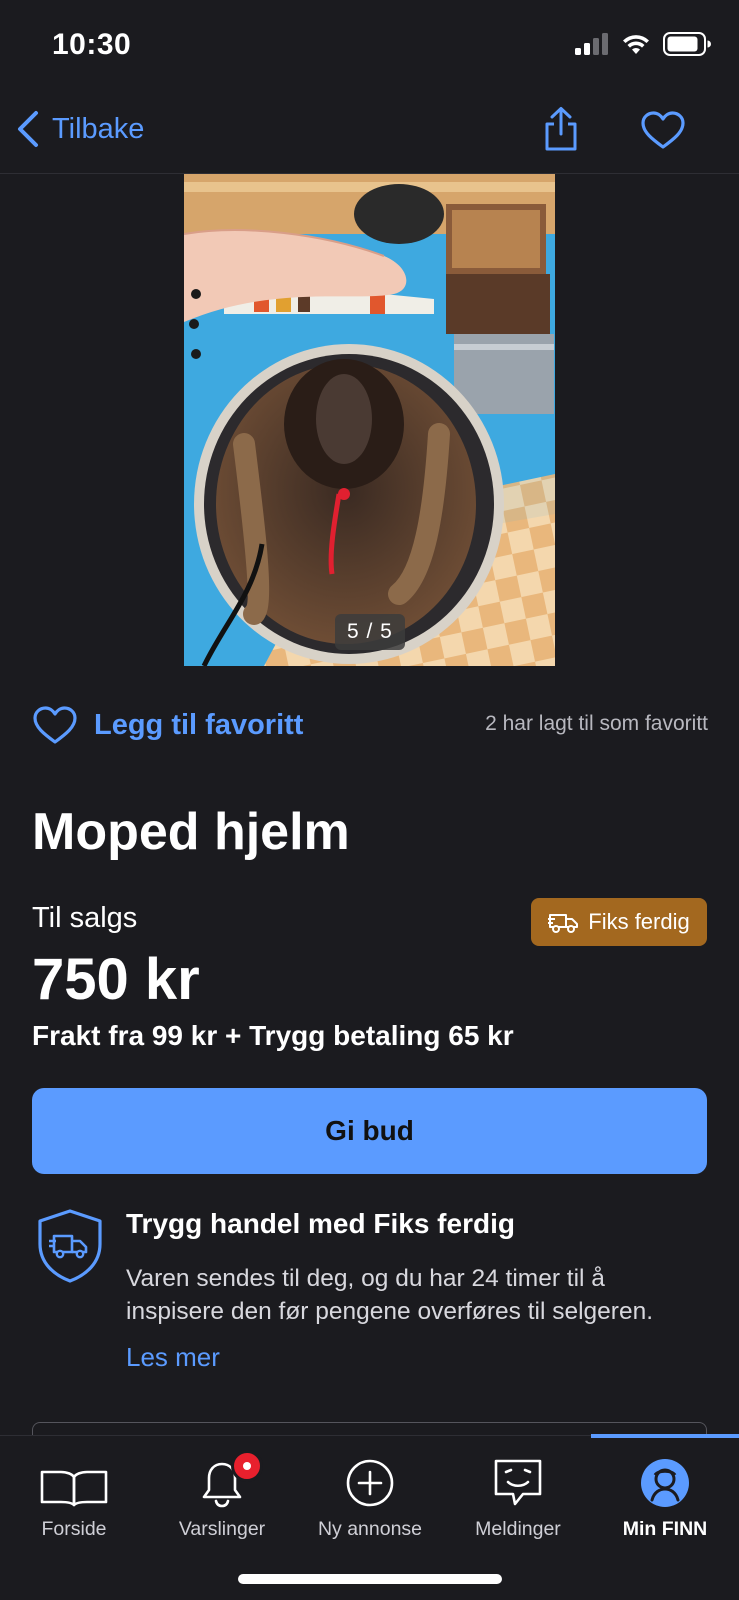 The width and height of the screenshot is (739, 1600). Describe the element at coordinates (369, 1131) in the screenshot. I see `bid-button: Gi bud` at that location.